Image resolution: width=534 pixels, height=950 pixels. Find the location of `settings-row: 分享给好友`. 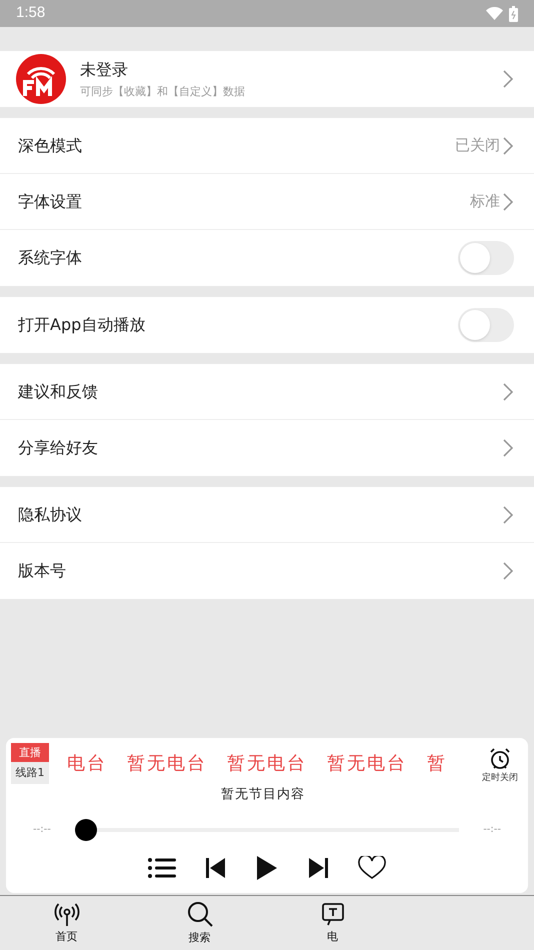

settings-row: 分享给好友 is located at coordinates (267, 448).